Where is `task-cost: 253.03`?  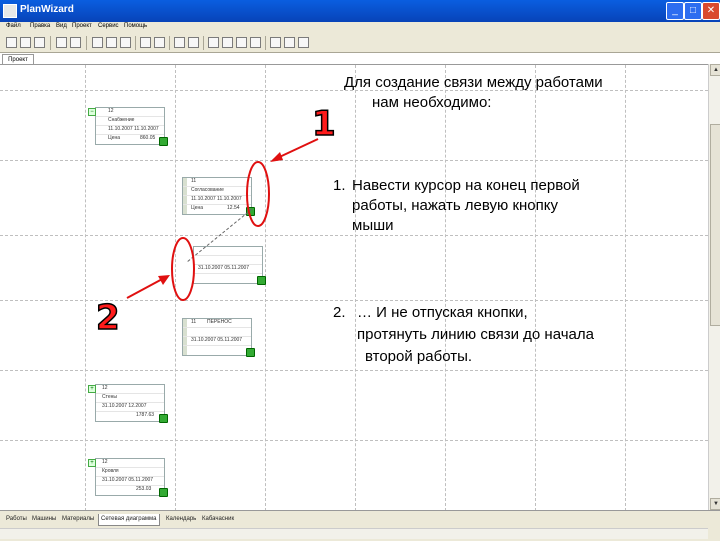 task-cost: 253.03 is located at coordinates (144, 489).